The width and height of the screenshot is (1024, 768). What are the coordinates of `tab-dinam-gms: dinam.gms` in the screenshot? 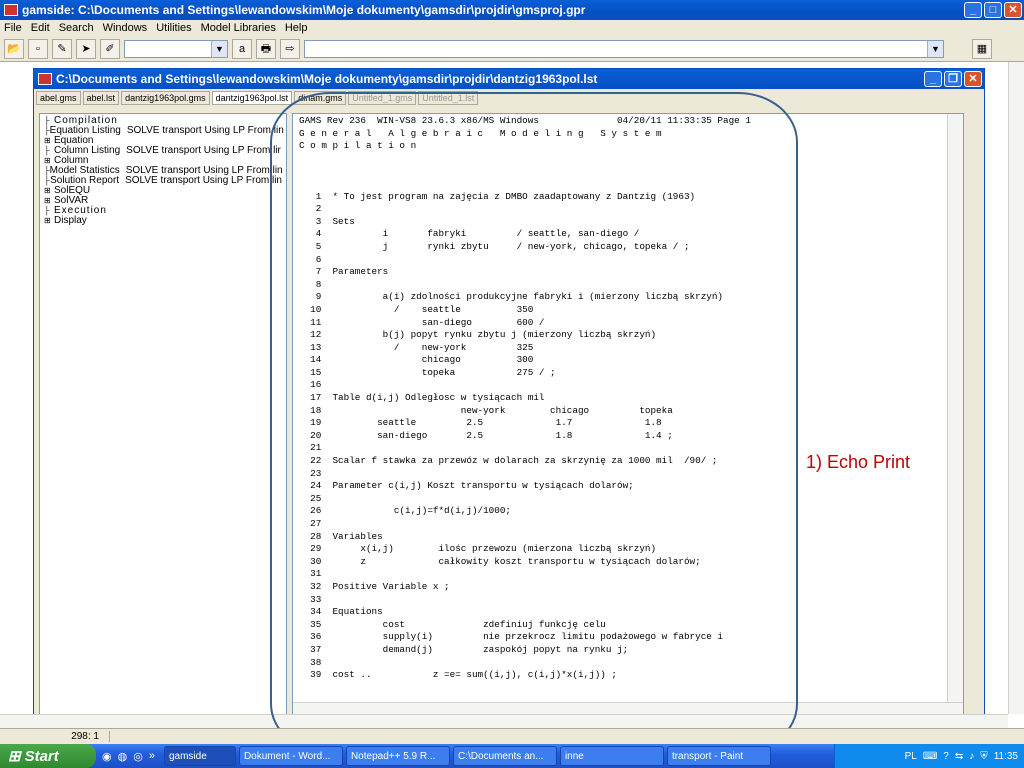 It's located at (320, 98).